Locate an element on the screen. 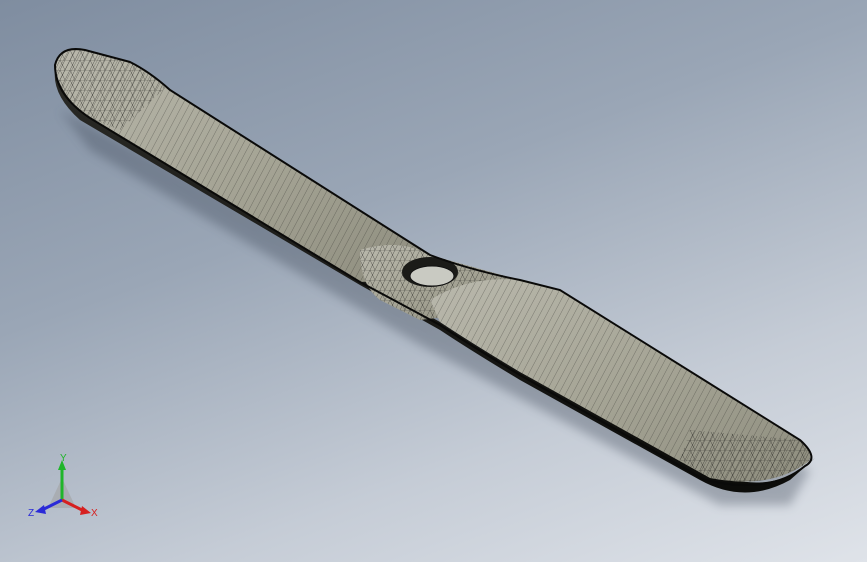  triad-x-label: X is located at coordinates (94, 513).